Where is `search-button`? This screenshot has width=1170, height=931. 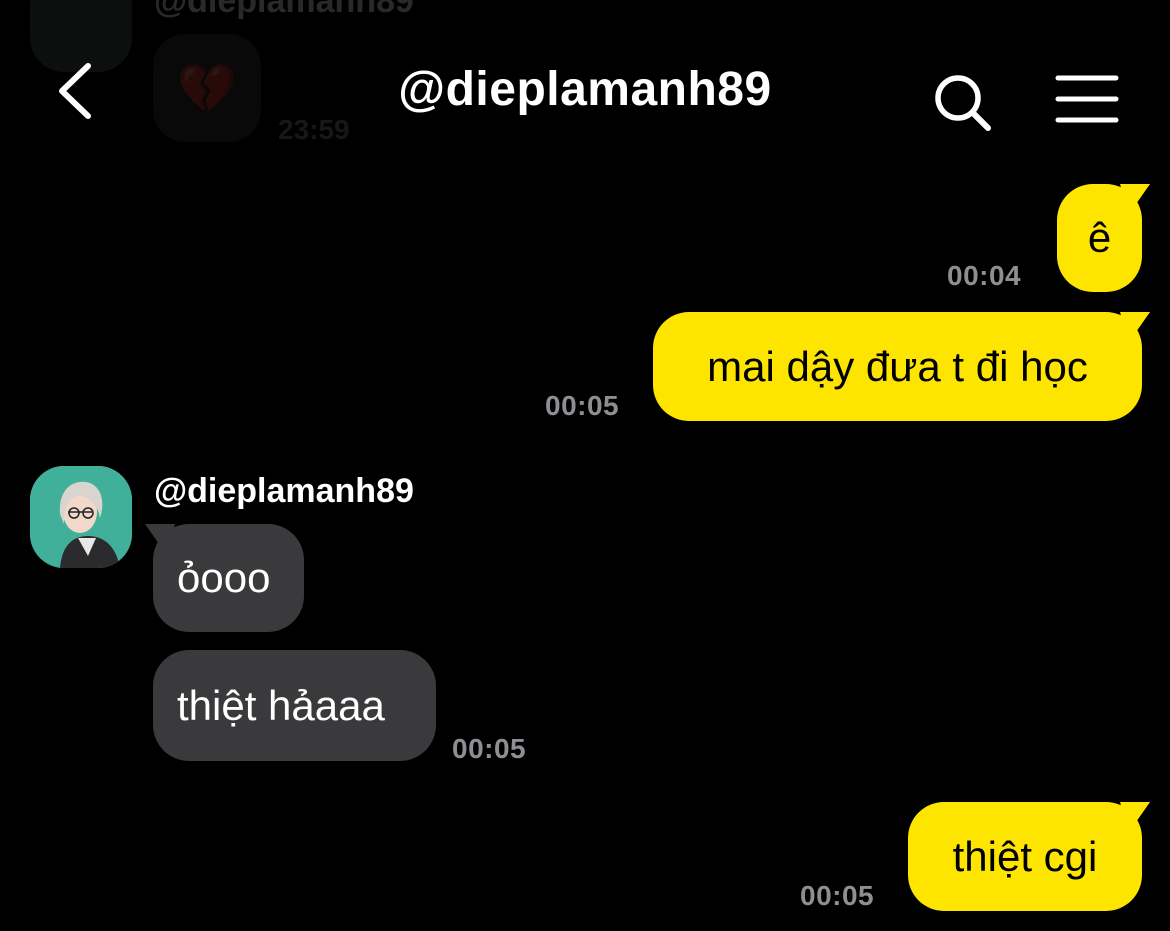 search-button is located at coordinates (963, 103).